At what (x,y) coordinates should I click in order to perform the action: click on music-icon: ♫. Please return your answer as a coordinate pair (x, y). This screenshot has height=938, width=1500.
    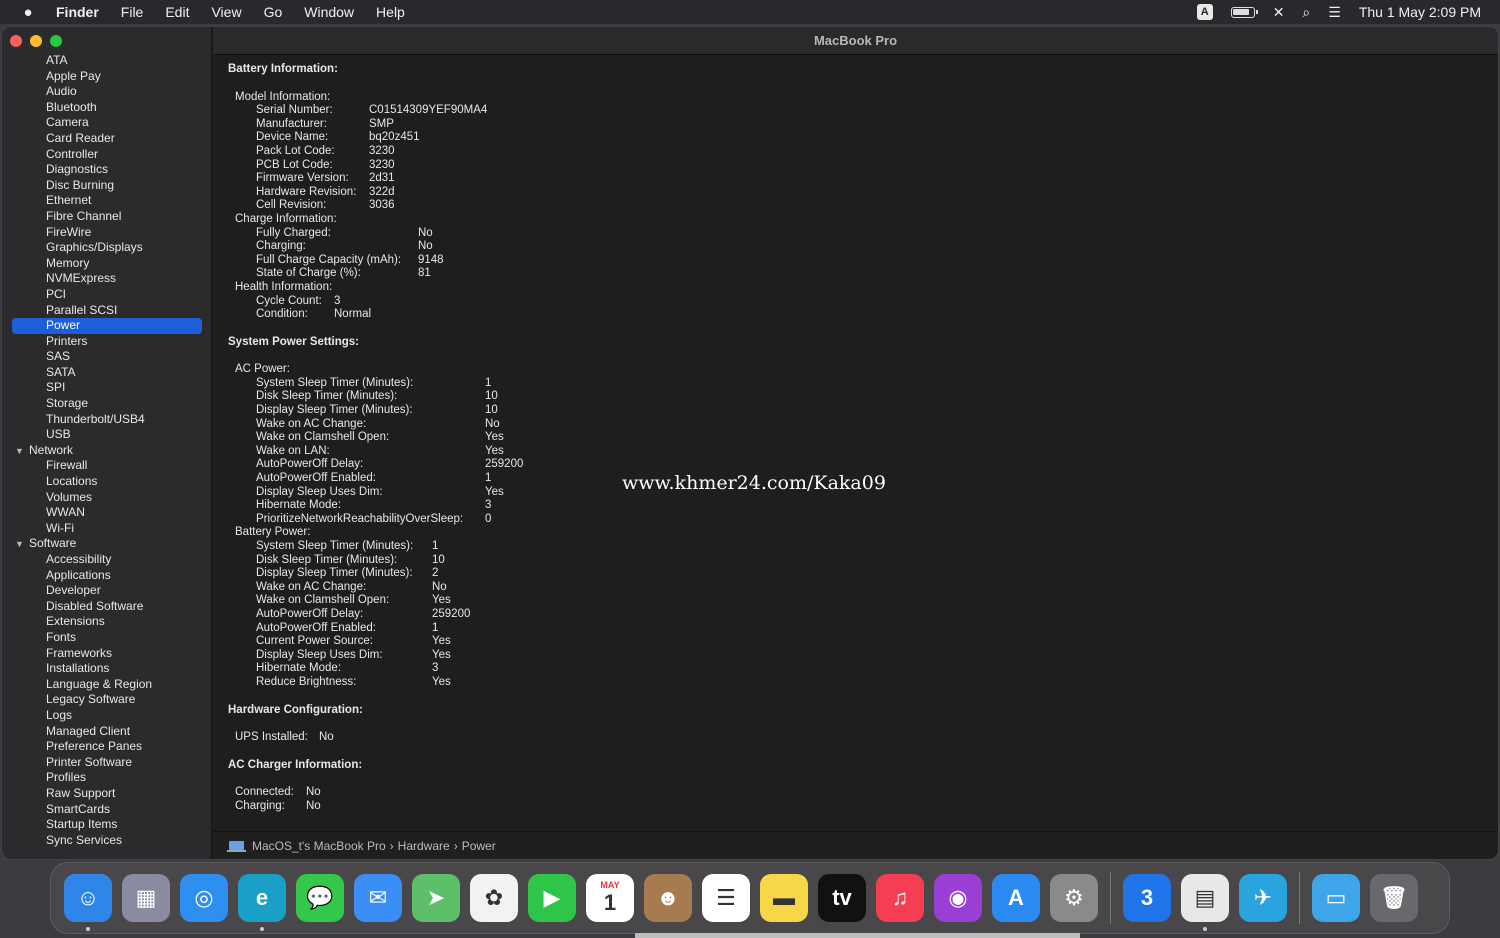
    Looking at the image, I should click on (900, 898).